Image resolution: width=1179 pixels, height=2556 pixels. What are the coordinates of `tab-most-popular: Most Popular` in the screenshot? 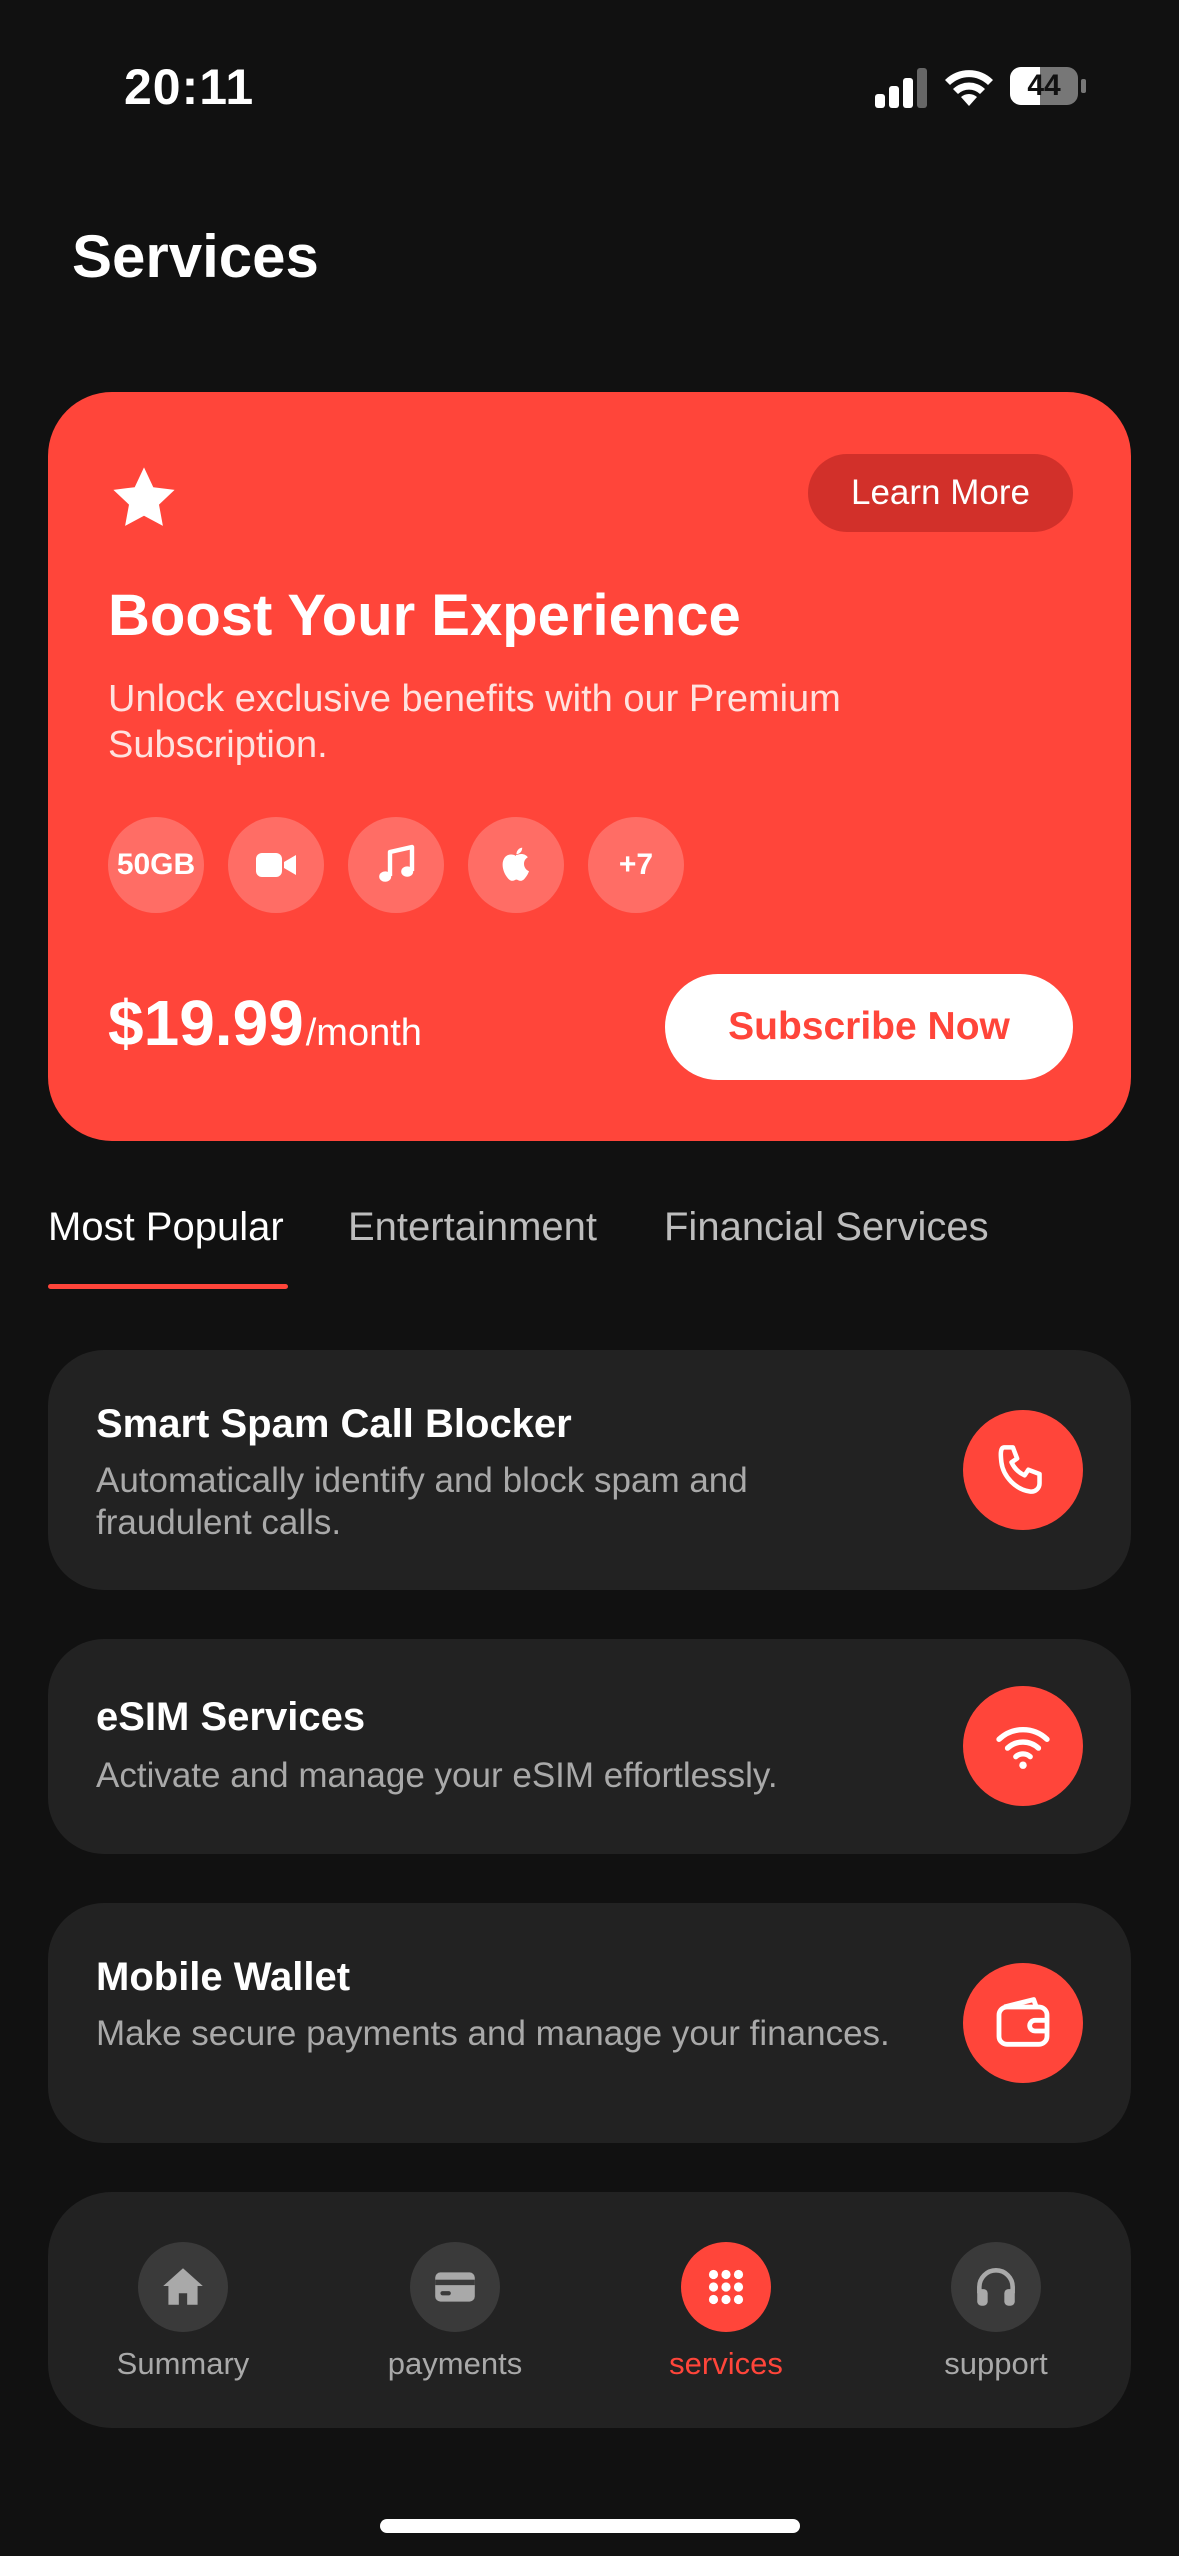 It's located at (166, 1227).